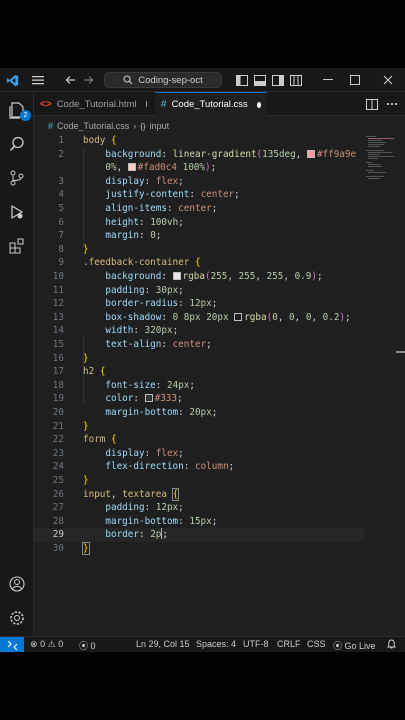 Image resolution: width=405 pixels, height=720 pixels. What do you see at coordinates (58, 440) in the screenshot?
I see `line-number: 22` at bounding box center [58, 440].